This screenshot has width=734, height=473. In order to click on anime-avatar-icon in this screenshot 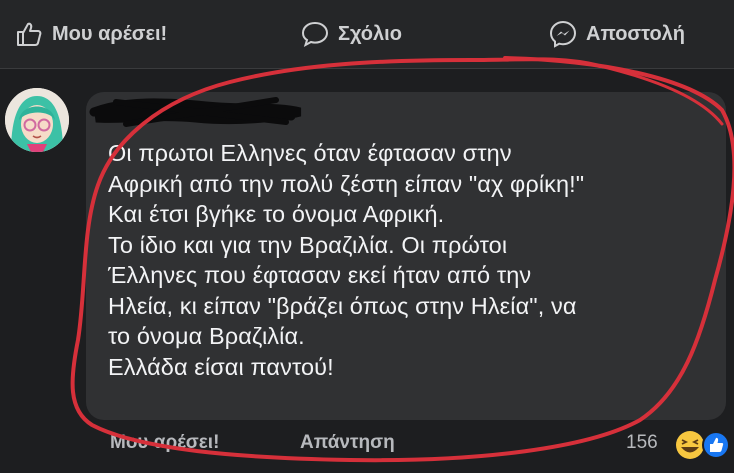, I will do `click(37, 120)`.